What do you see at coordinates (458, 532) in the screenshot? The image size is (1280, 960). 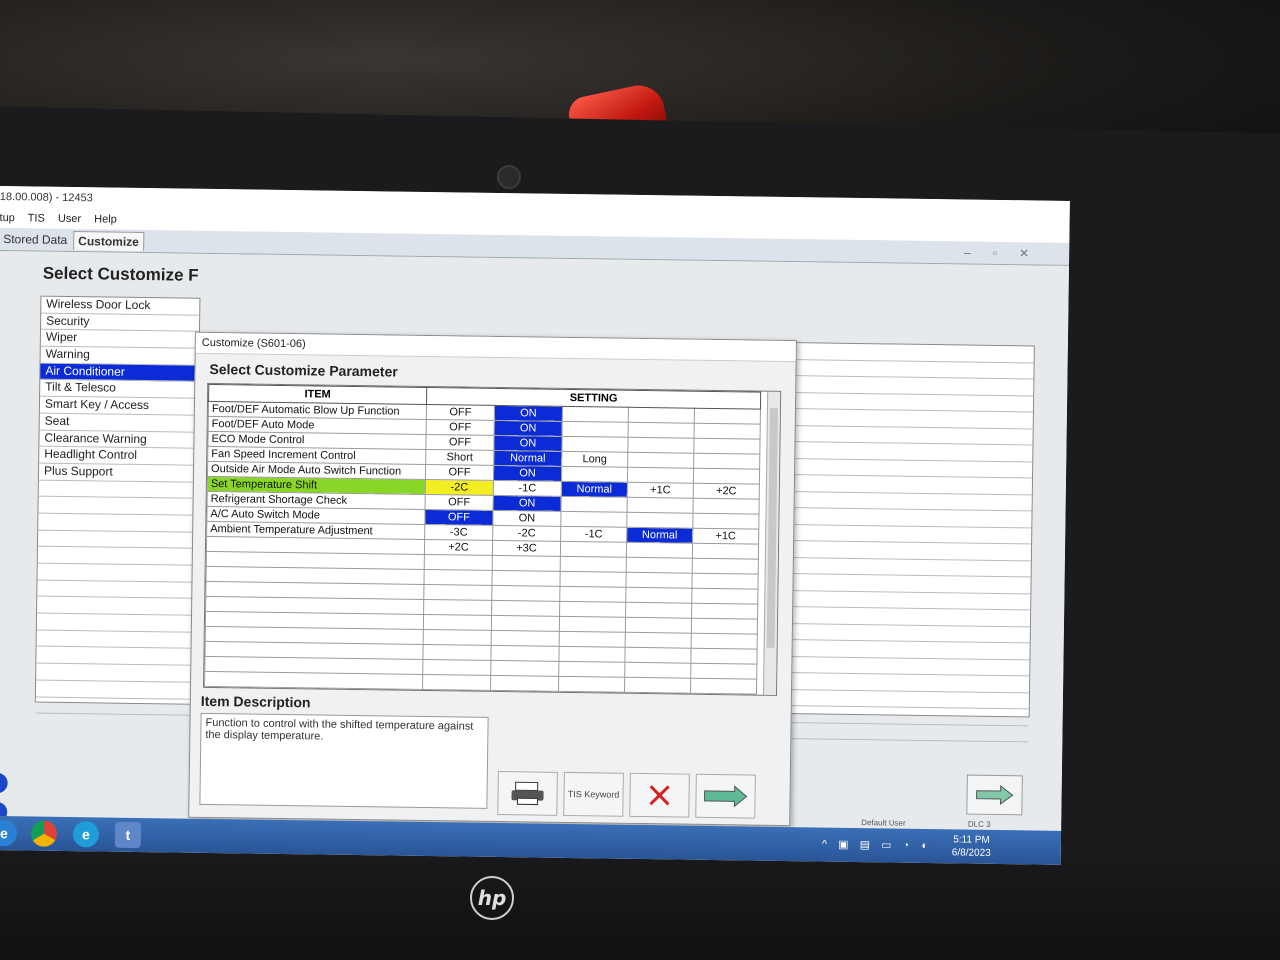 I see `setting-option-cell: -3C` at bounding box center [458, 532].